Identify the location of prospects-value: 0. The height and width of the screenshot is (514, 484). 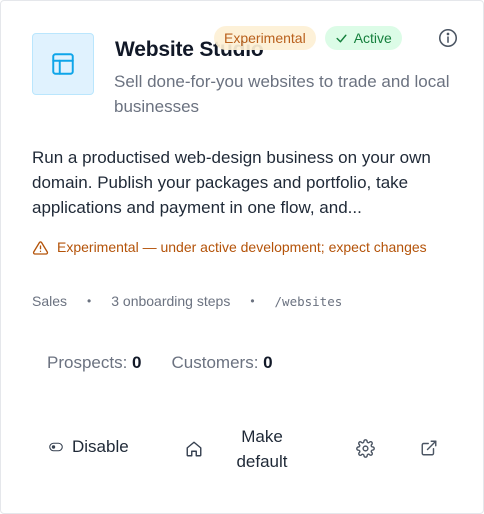
(137, 362).